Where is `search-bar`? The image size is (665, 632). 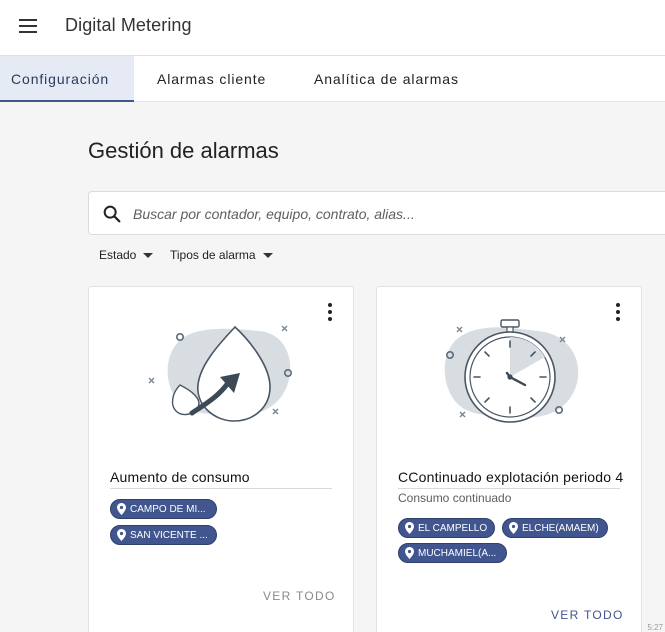 search-bar is located at coordinates (376, 213).